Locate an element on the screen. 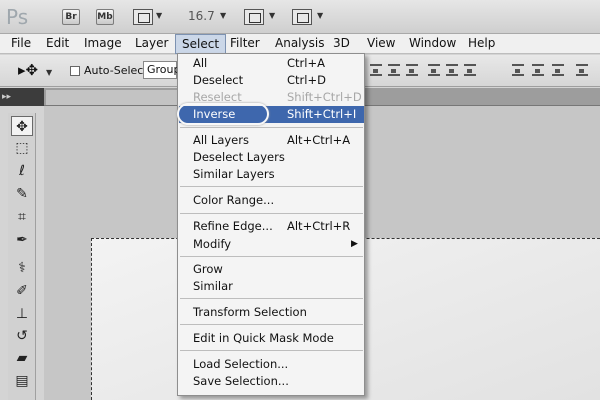  move-icon: ✥ is located at coordinates (22, 126).